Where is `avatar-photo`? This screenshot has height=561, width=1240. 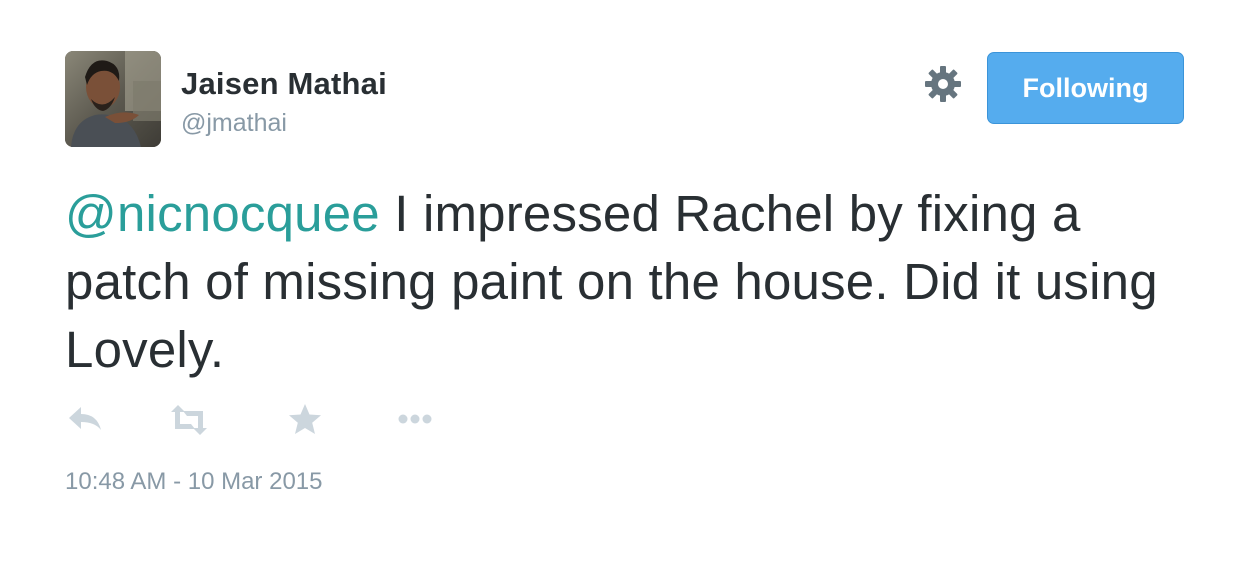
avatar-photo is located at coordinates (113, 99).